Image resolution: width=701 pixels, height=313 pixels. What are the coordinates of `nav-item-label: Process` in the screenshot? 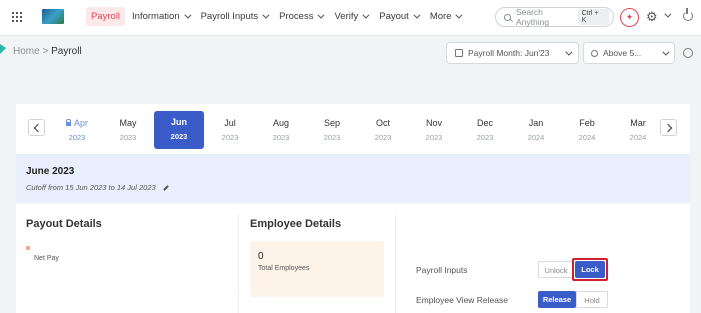 It's located at (296, 16).